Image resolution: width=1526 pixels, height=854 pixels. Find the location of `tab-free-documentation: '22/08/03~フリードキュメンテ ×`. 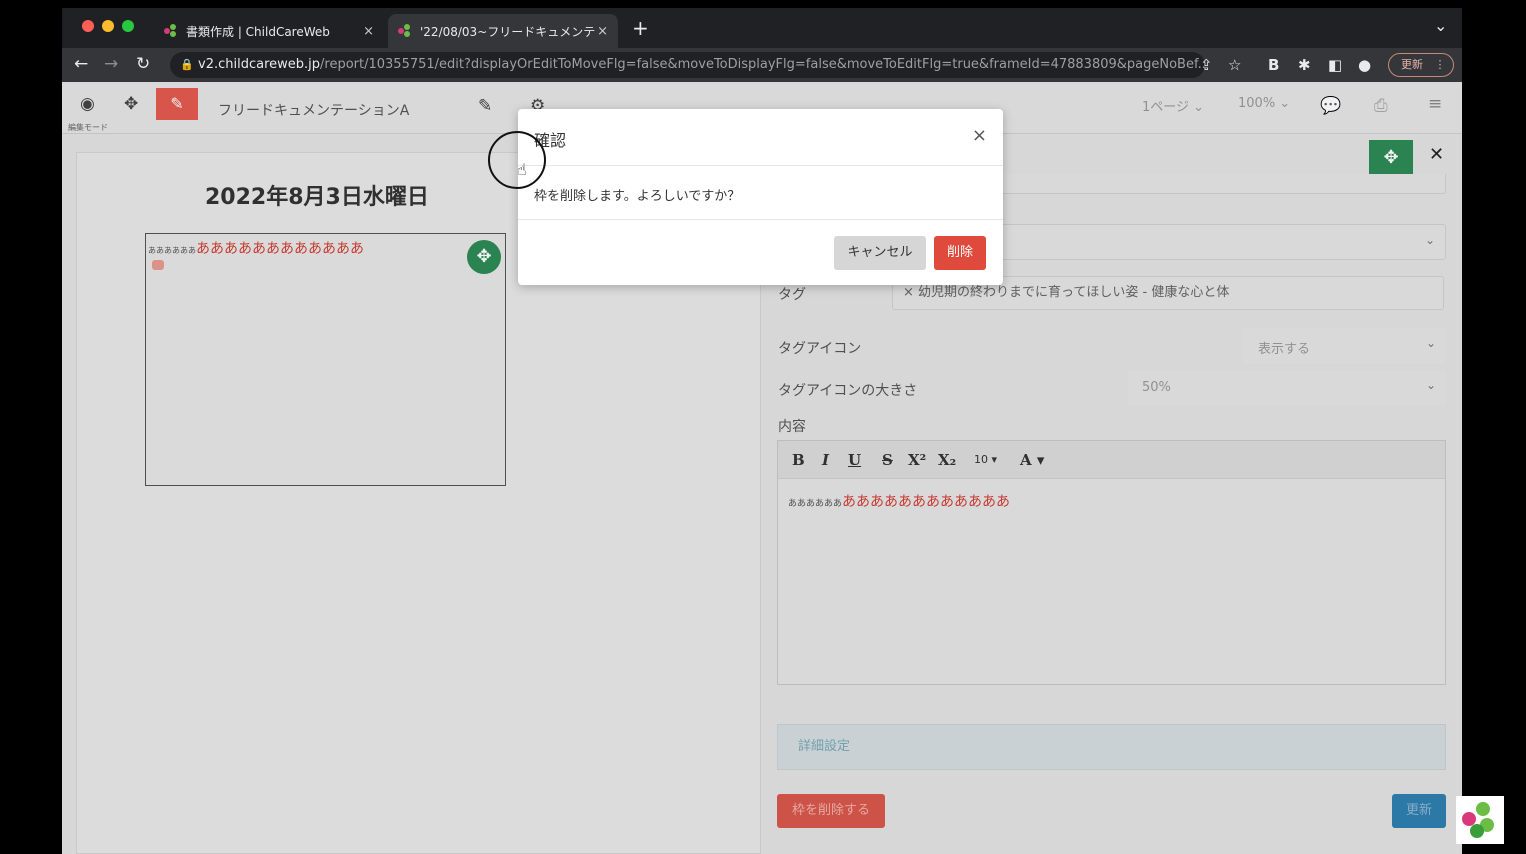

tab-free-documentation: '22/08/03~フリードキュメンテ × is located at coordinates (503, 31).